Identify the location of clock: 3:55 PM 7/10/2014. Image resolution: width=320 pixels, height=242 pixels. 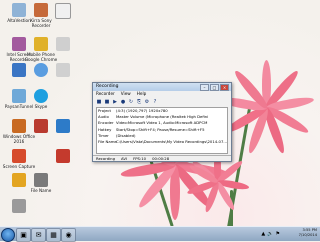
(308, 233).